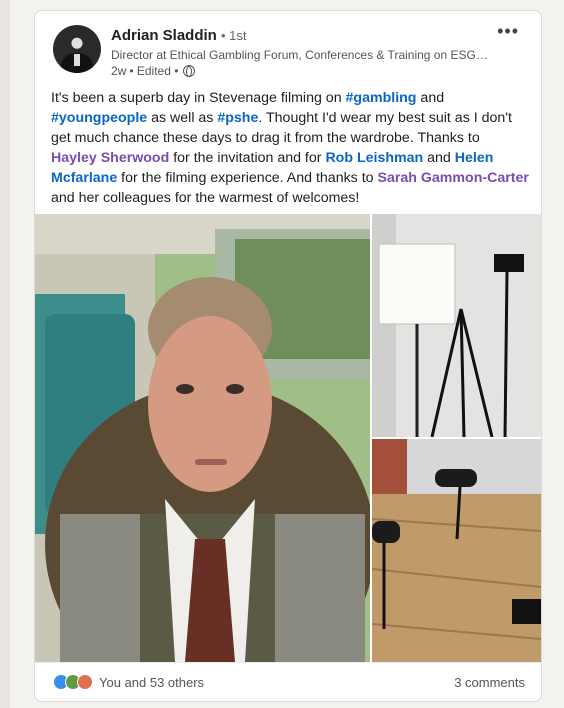 The height and width of the screenshot is (708, 564). I want to click on reaction-count: You and 53 others, so click(151, 682).